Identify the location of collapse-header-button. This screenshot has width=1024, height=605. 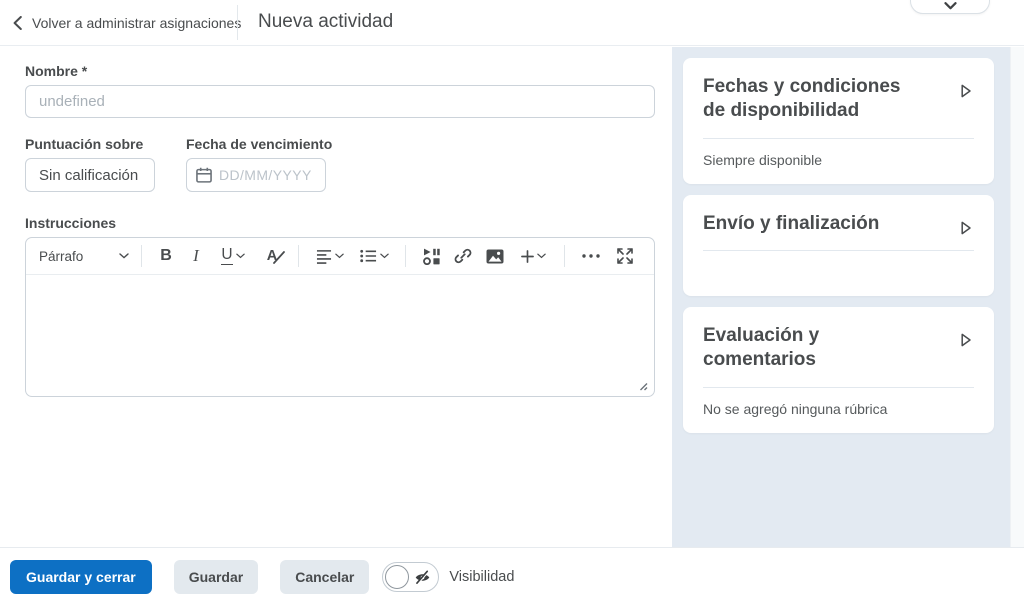
(950, 7).